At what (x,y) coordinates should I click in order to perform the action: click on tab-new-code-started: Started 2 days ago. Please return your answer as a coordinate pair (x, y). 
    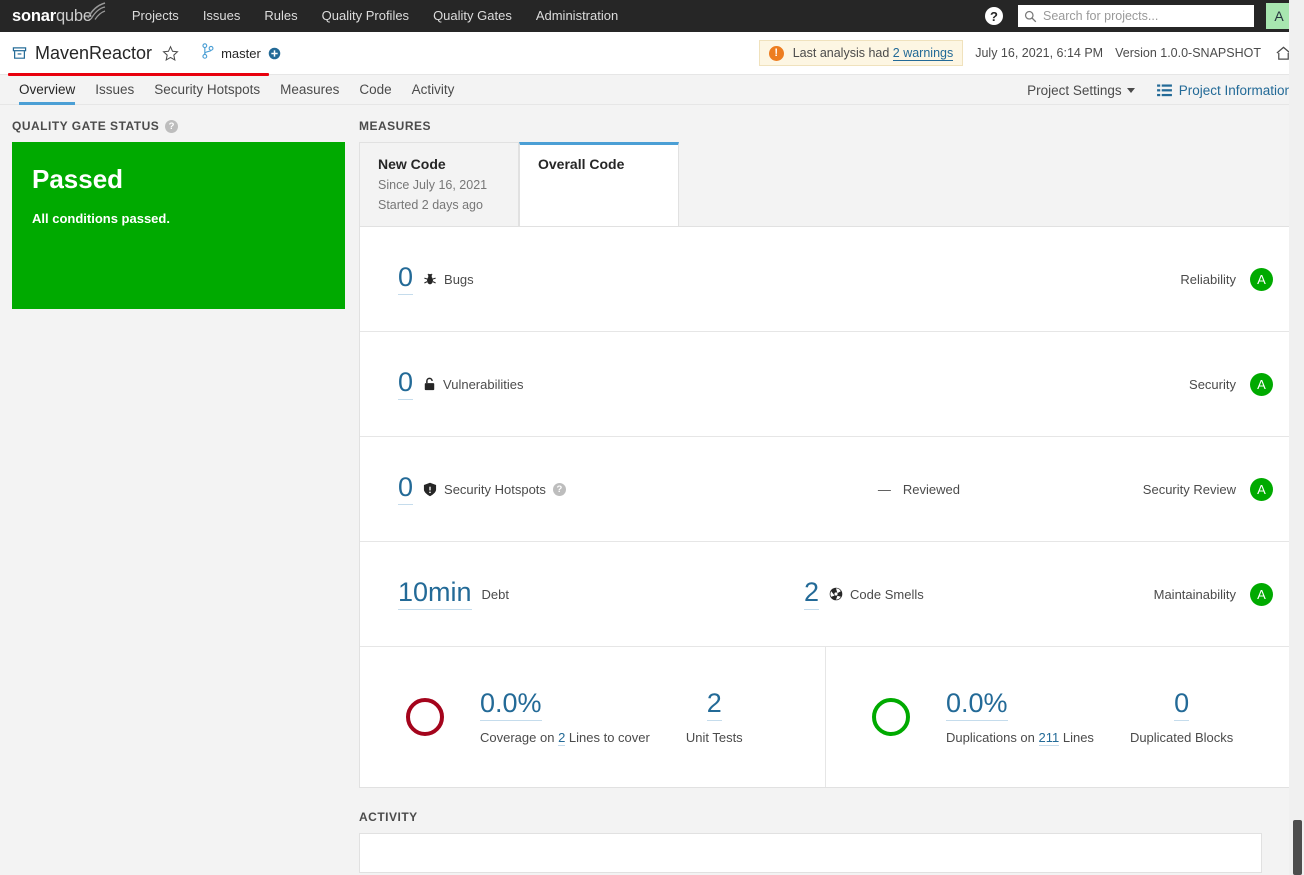
    Looking at the image, I should click on (430, 205).